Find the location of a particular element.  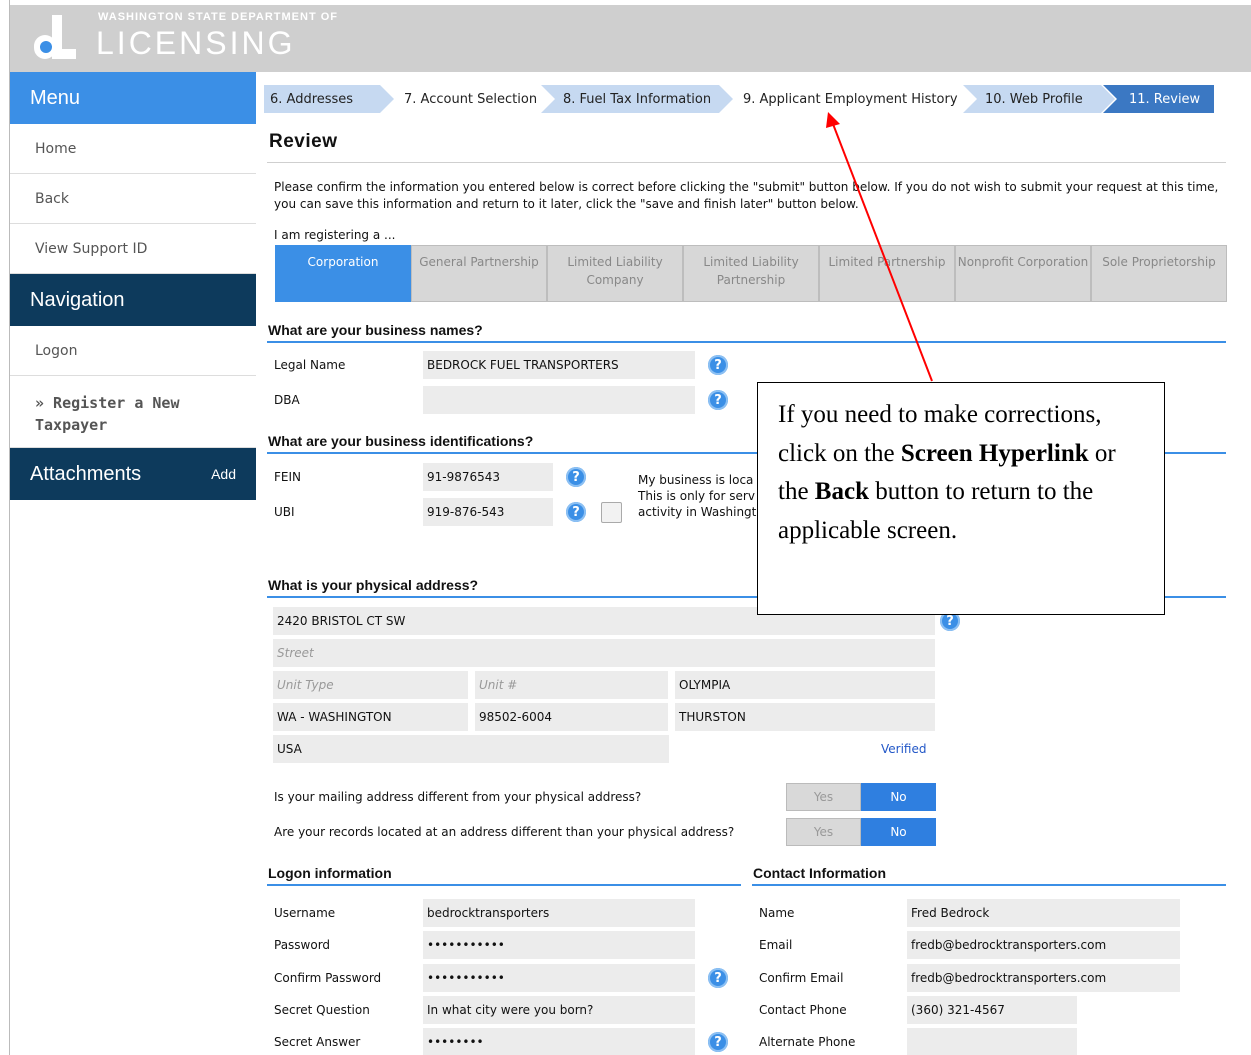

entity-tab-limited-partnership: Limited Partnership is located at coordinates (887, 273).